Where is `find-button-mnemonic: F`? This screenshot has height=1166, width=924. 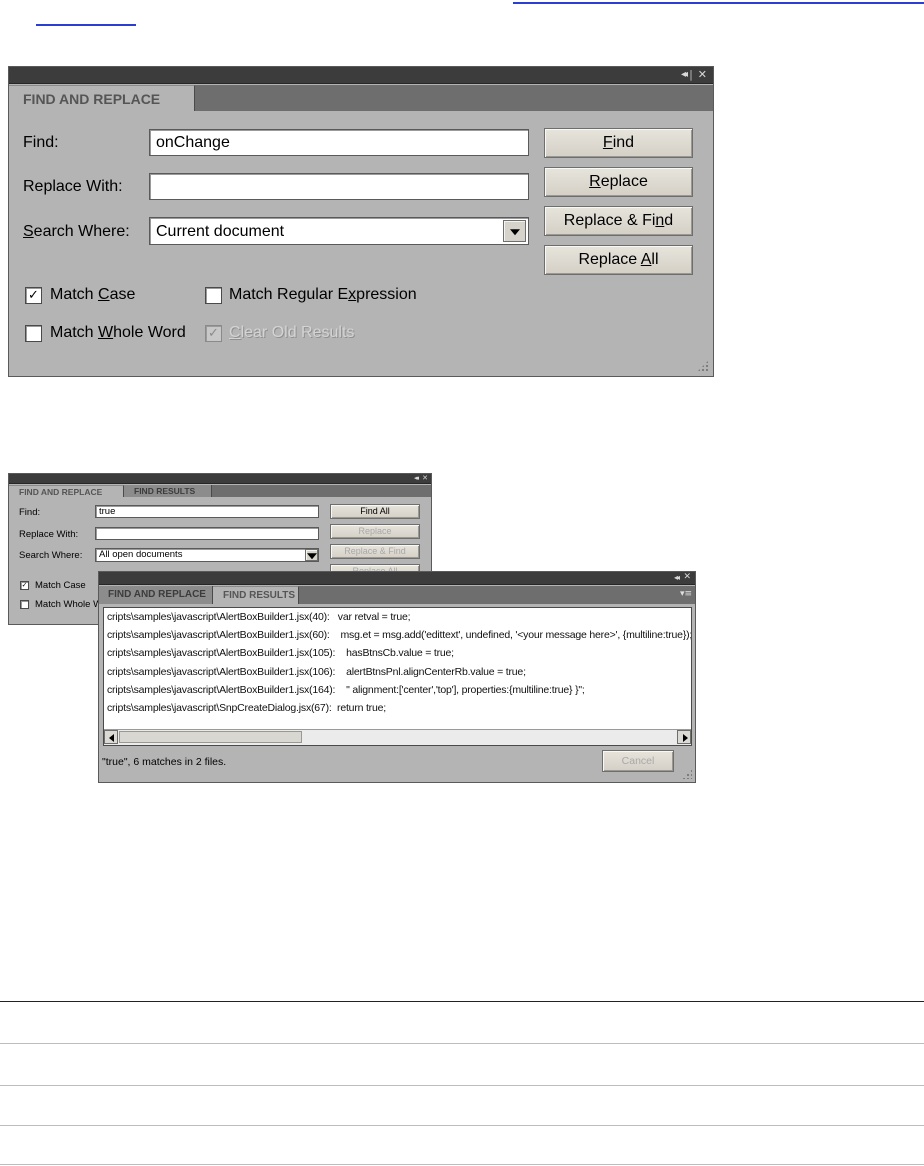 find-button-mnemonic: F is located at coordinates (607, 142).